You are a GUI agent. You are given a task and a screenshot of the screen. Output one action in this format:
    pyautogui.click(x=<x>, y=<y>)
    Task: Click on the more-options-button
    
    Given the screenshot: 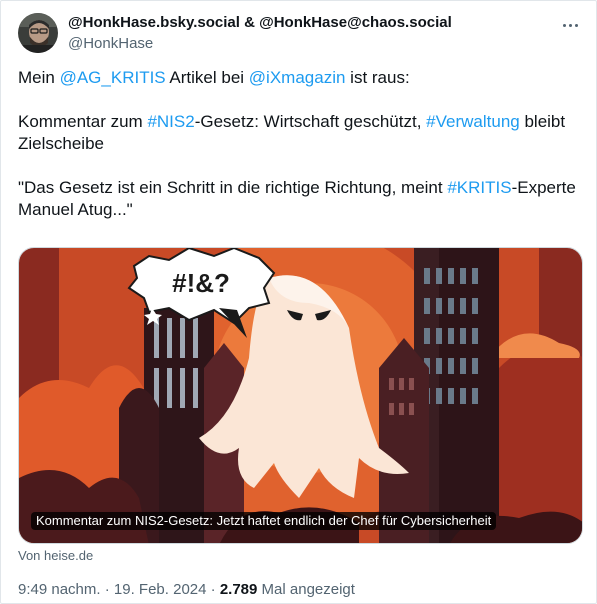 What is the action you would take?
    pyautogui.click(x=570, y=25)
    